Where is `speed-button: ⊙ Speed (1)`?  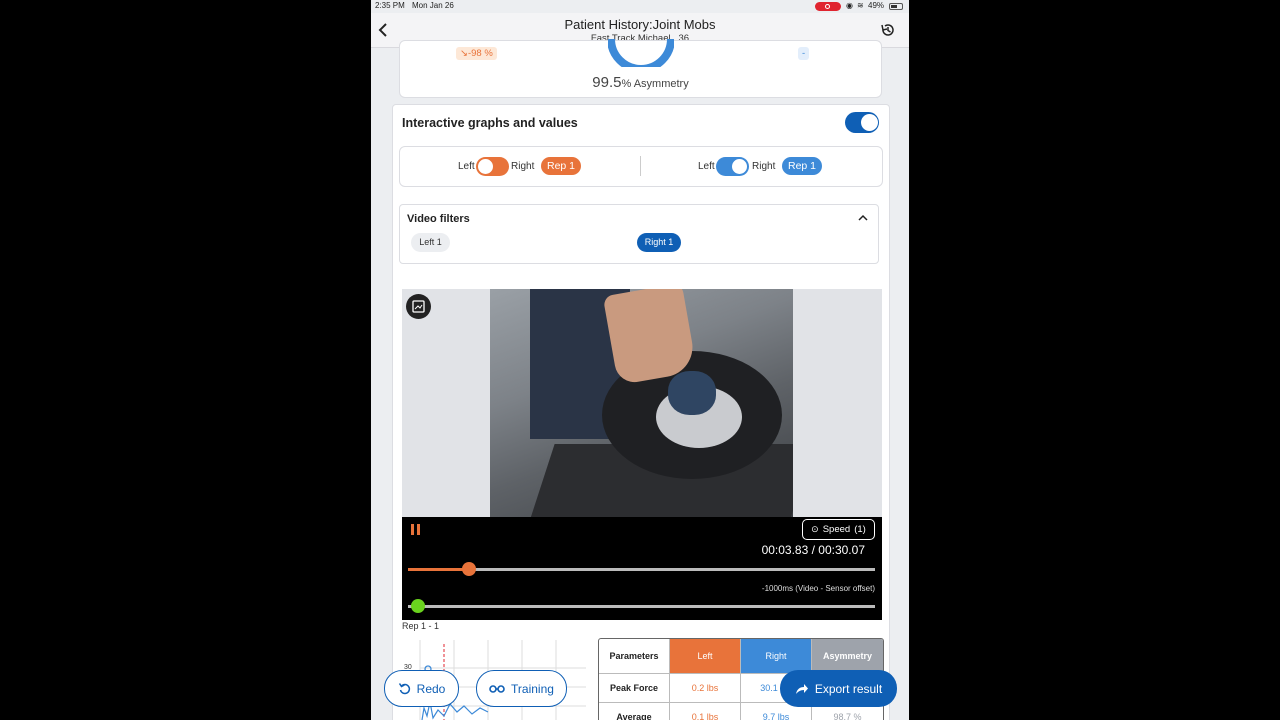
speed-button: ⊙ Speed (1) is located at coordinates (838, 529).